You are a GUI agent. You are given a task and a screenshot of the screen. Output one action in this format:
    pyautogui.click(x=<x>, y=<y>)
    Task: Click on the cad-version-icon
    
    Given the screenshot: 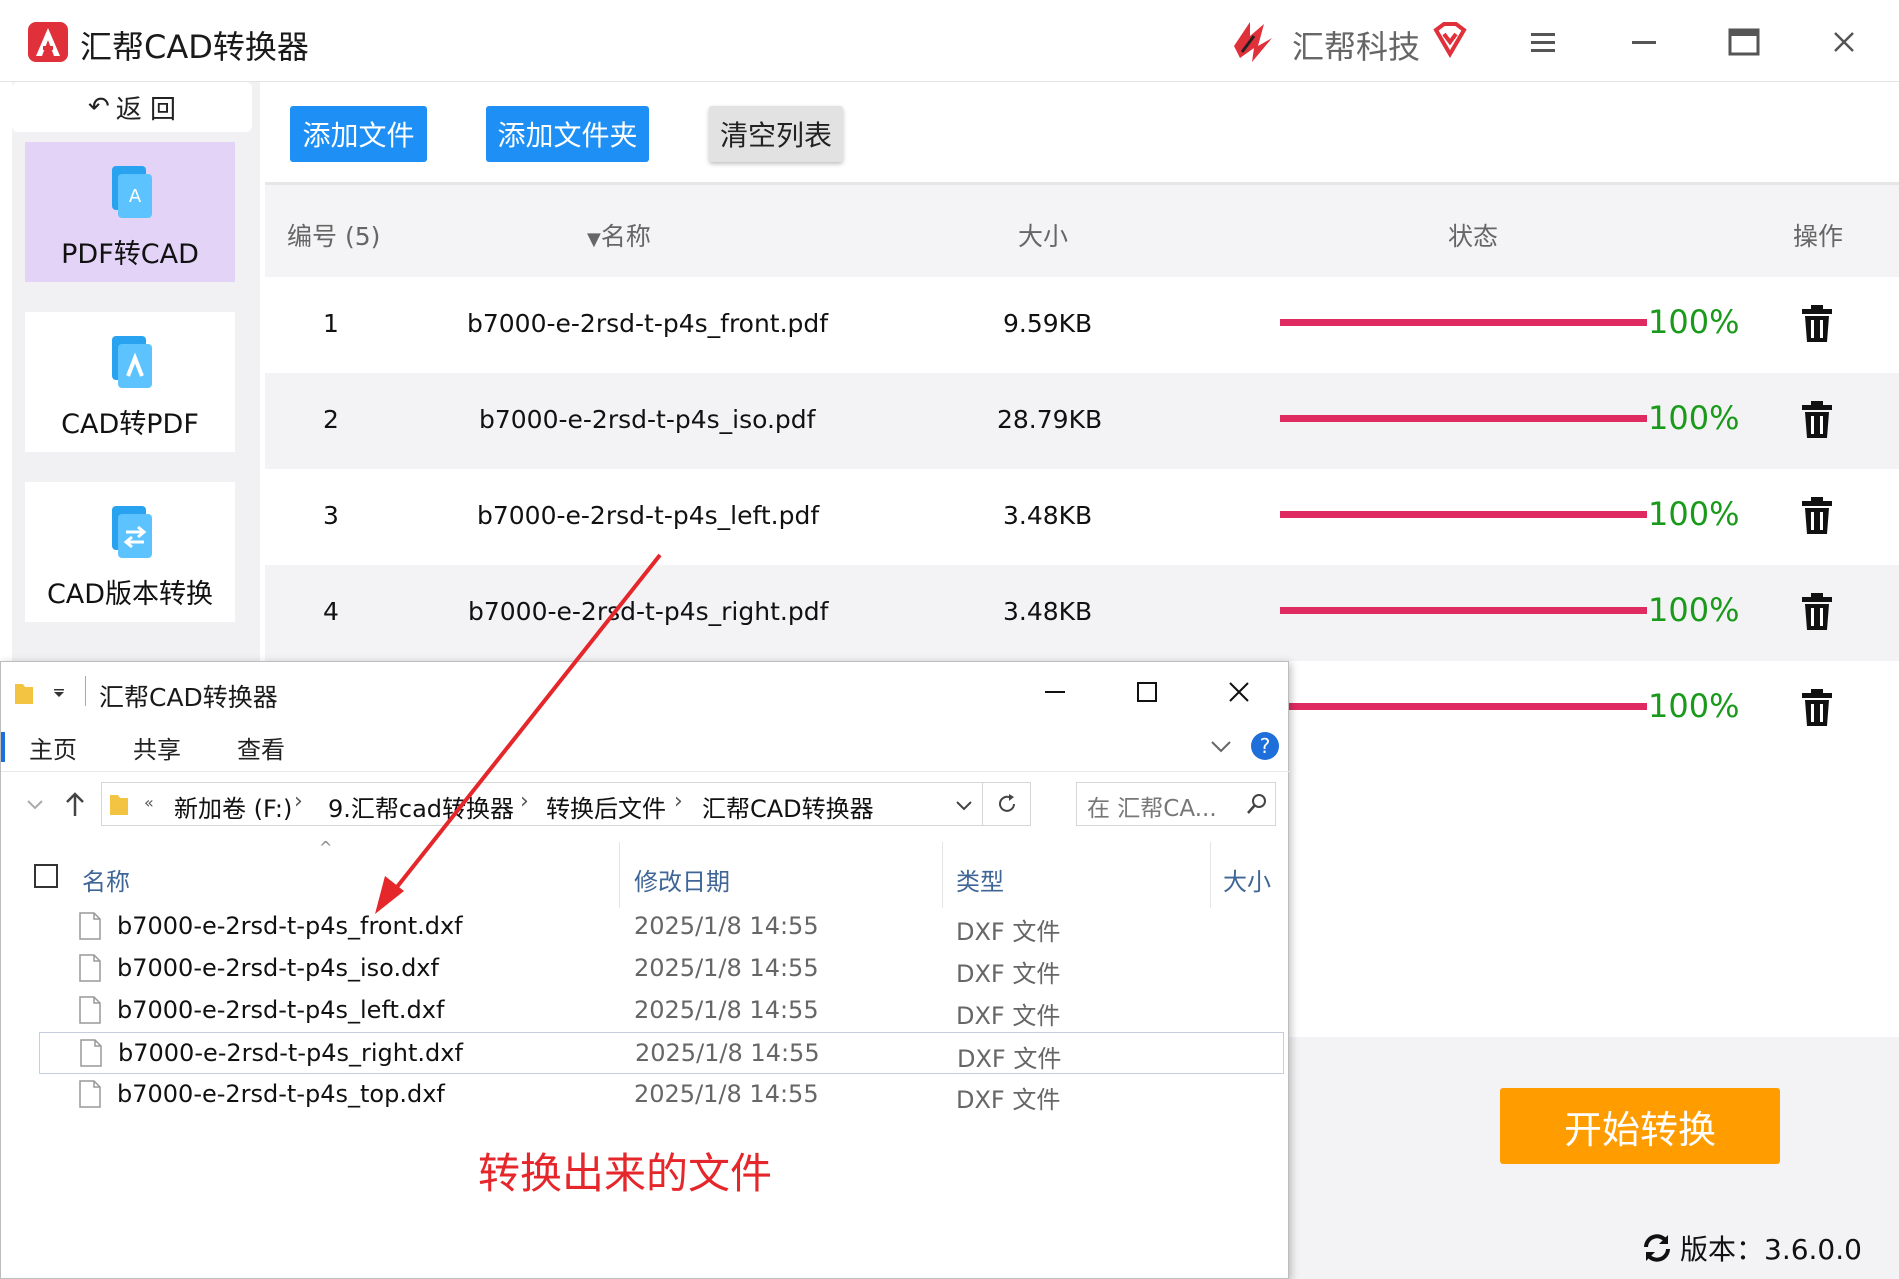 What is the action you would take?
    pyautogui.click(x=132, y=532)
    